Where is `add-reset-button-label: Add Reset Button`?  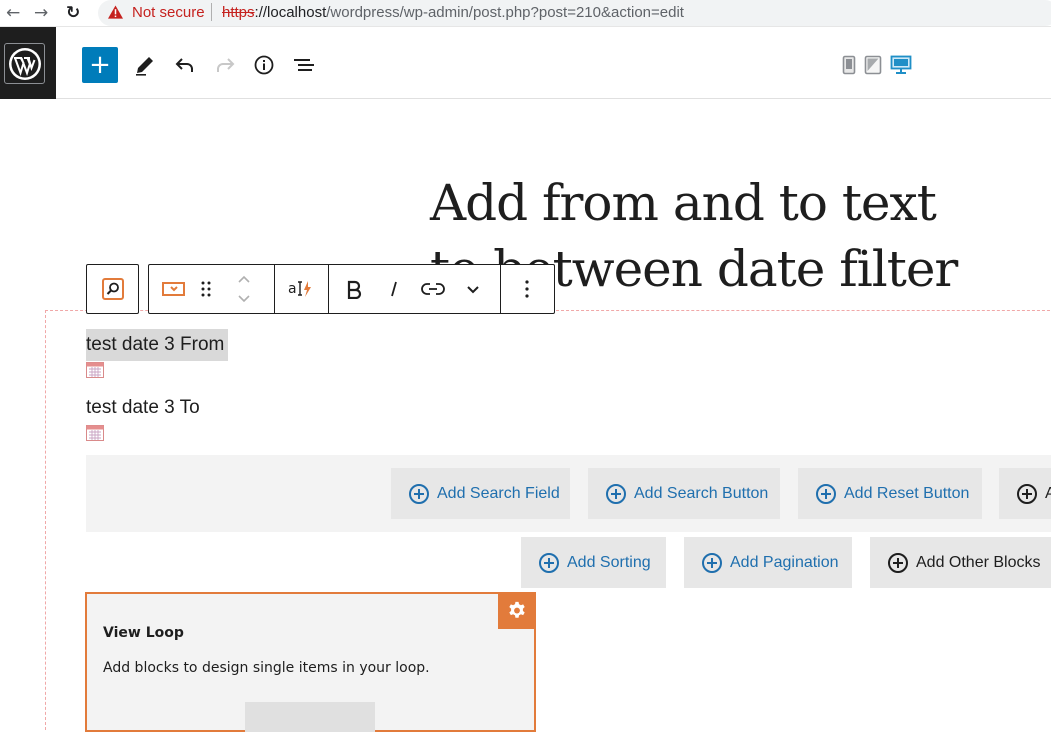 add-reset-button-label: Add Reset Button is located at coordinates (907, 493).